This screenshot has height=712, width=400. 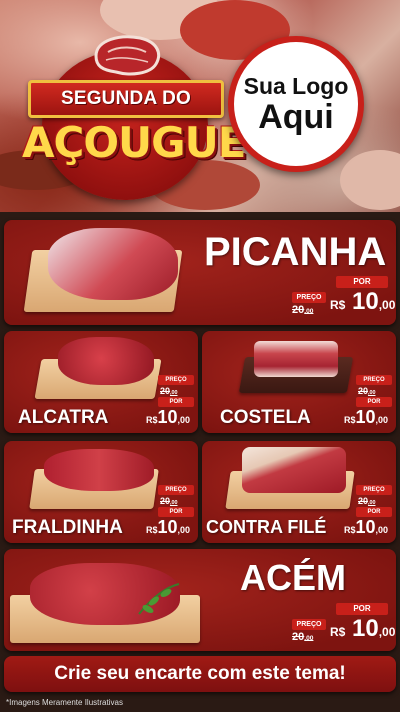 I want to click on logo-text-line1: Sua Logo, so click(x=296, y=86).